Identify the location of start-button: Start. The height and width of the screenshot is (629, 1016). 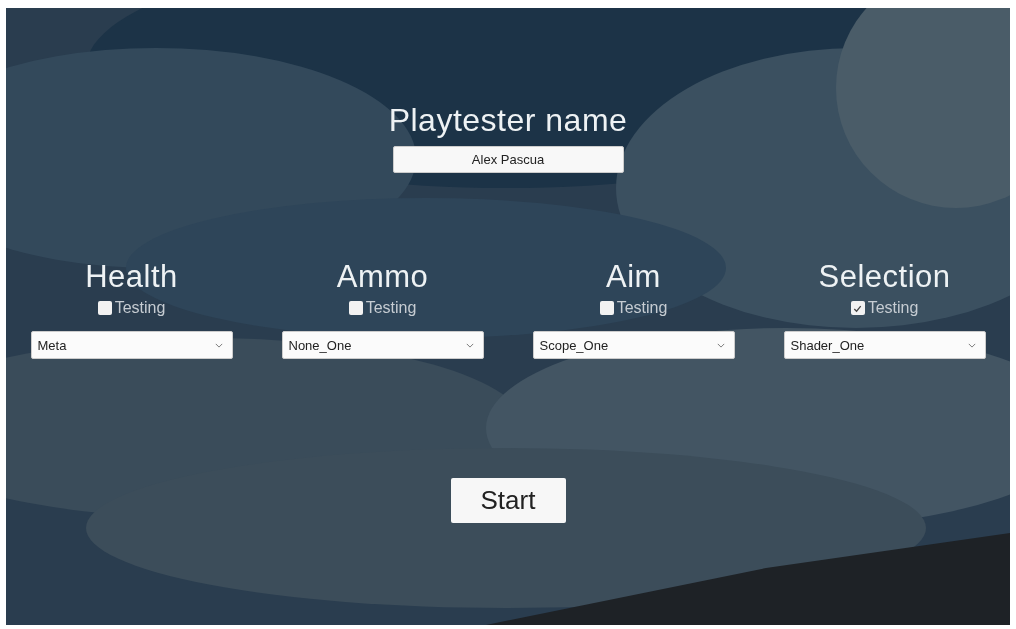
(508, 500).